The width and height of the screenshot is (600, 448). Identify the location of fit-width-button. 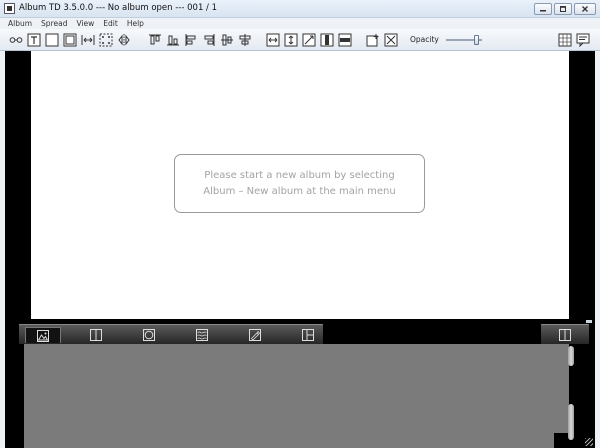
(88, 40).